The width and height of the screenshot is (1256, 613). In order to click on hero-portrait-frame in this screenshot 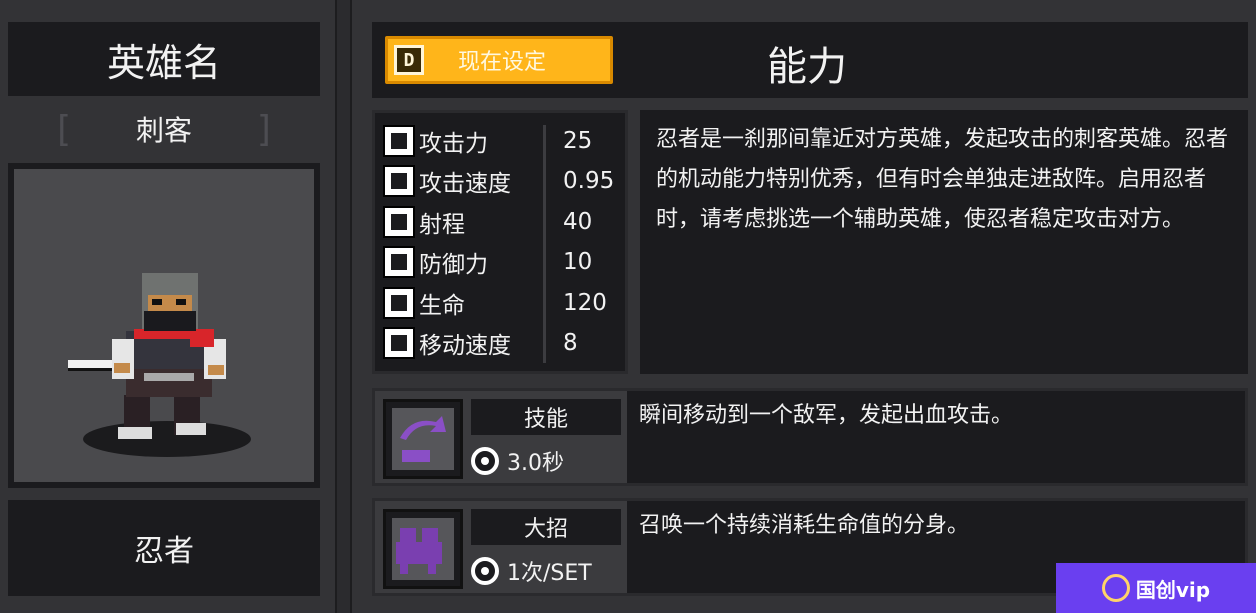, I will do `click(164, 325)`.